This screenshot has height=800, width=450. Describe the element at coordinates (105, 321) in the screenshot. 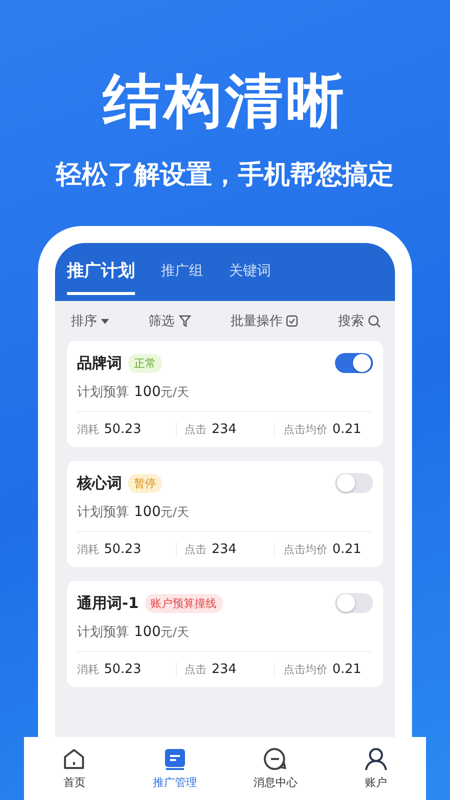

I see `caret-icon` at that location.